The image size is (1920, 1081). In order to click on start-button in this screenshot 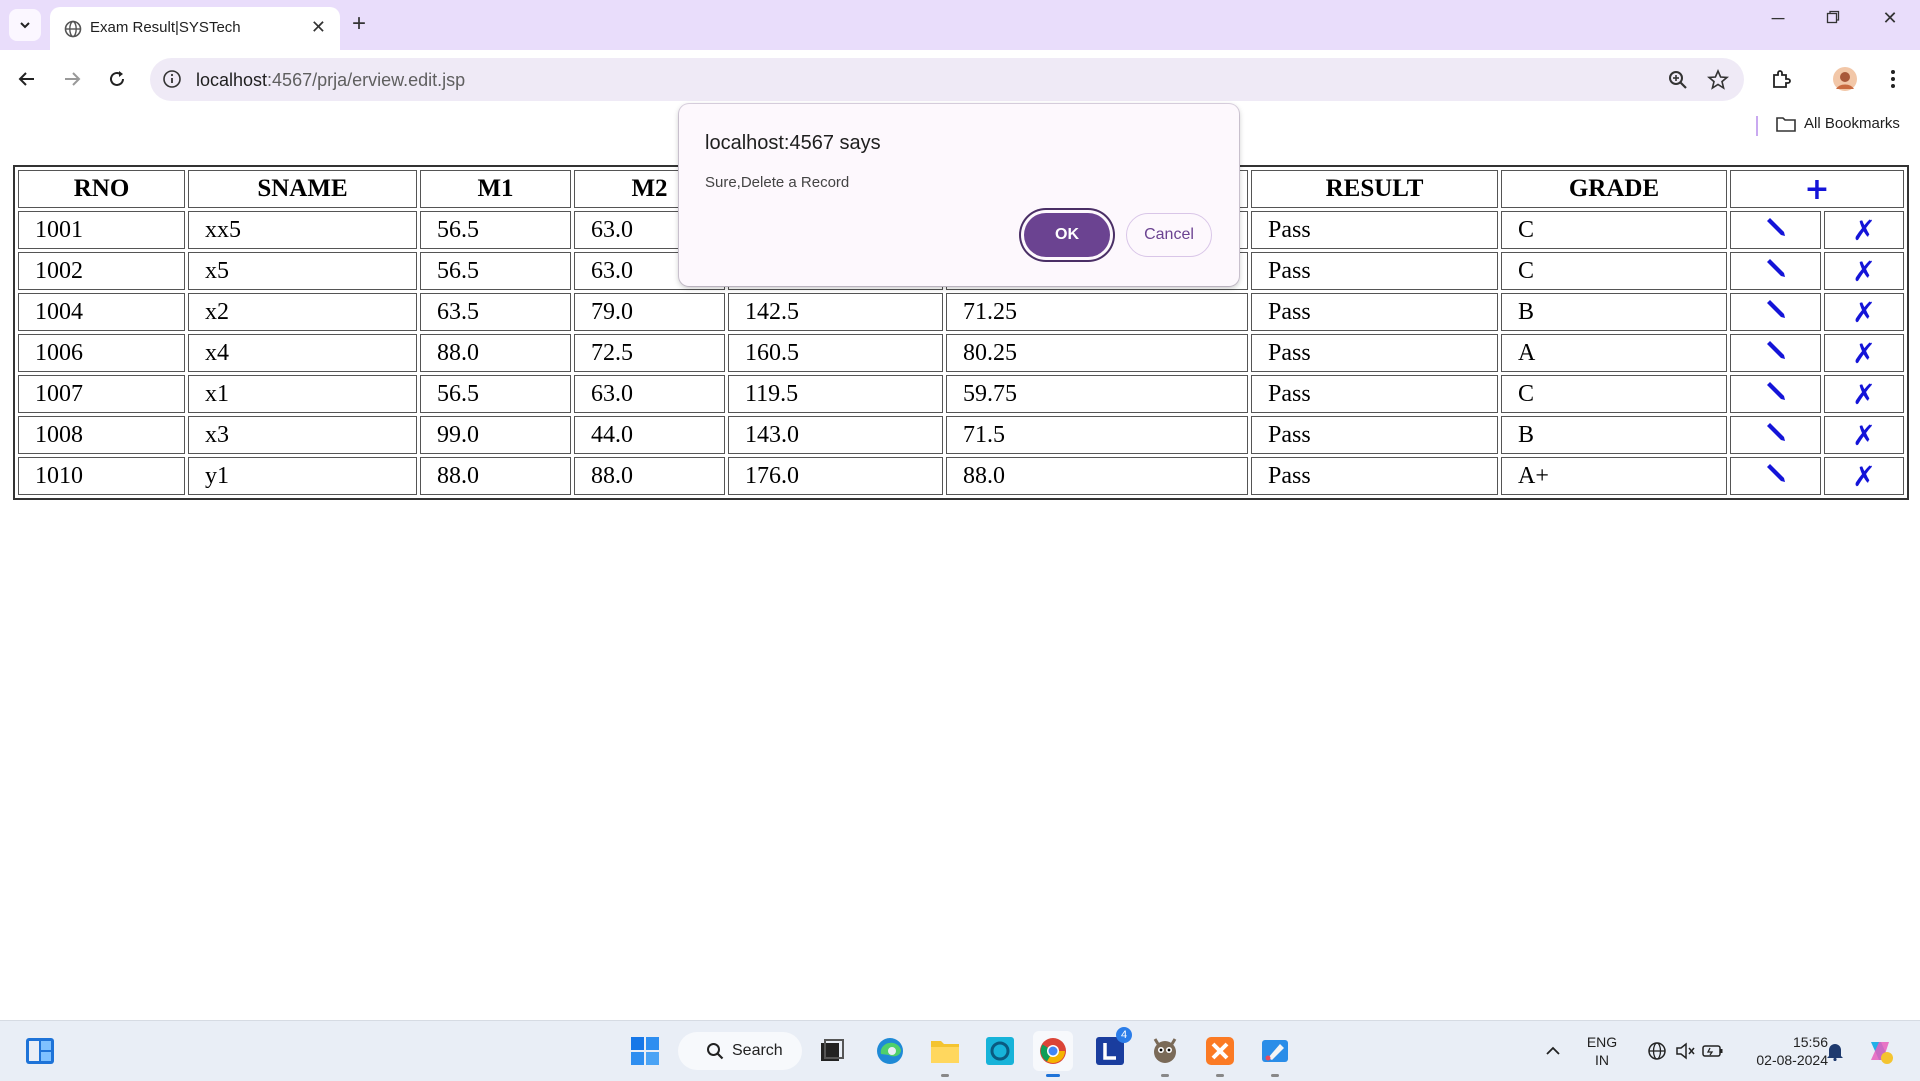, I will do `click(645, 1051)`.